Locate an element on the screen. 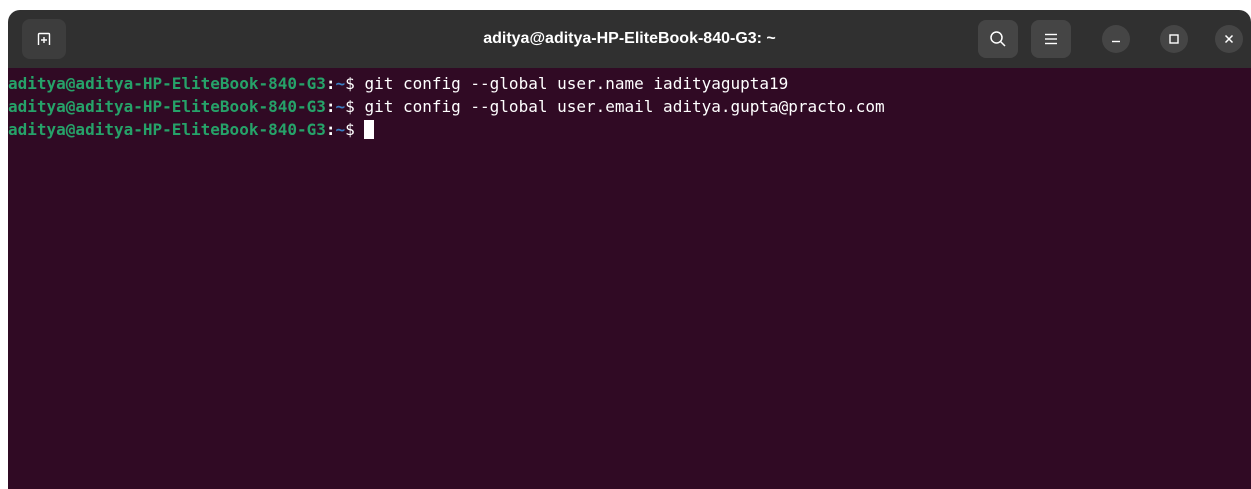 This screenshot has height=489, width=1251. search-button is located at coordinates (998, 39).